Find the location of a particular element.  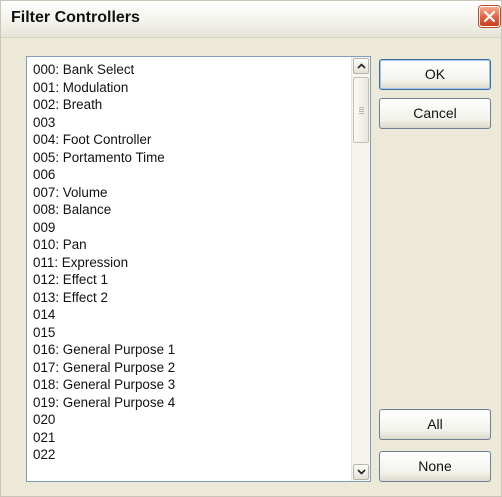

close-icon is located at coordinates (489, 16).